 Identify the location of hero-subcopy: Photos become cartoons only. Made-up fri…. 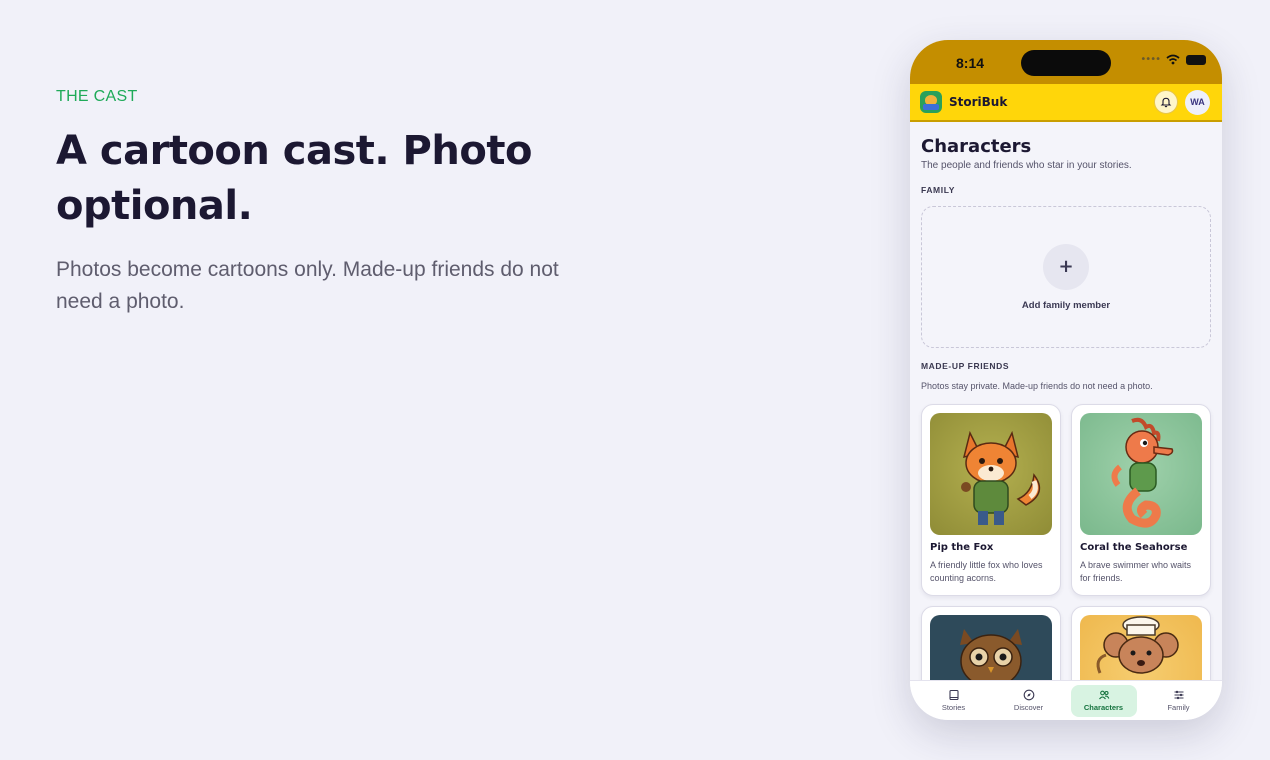
(307, 285).